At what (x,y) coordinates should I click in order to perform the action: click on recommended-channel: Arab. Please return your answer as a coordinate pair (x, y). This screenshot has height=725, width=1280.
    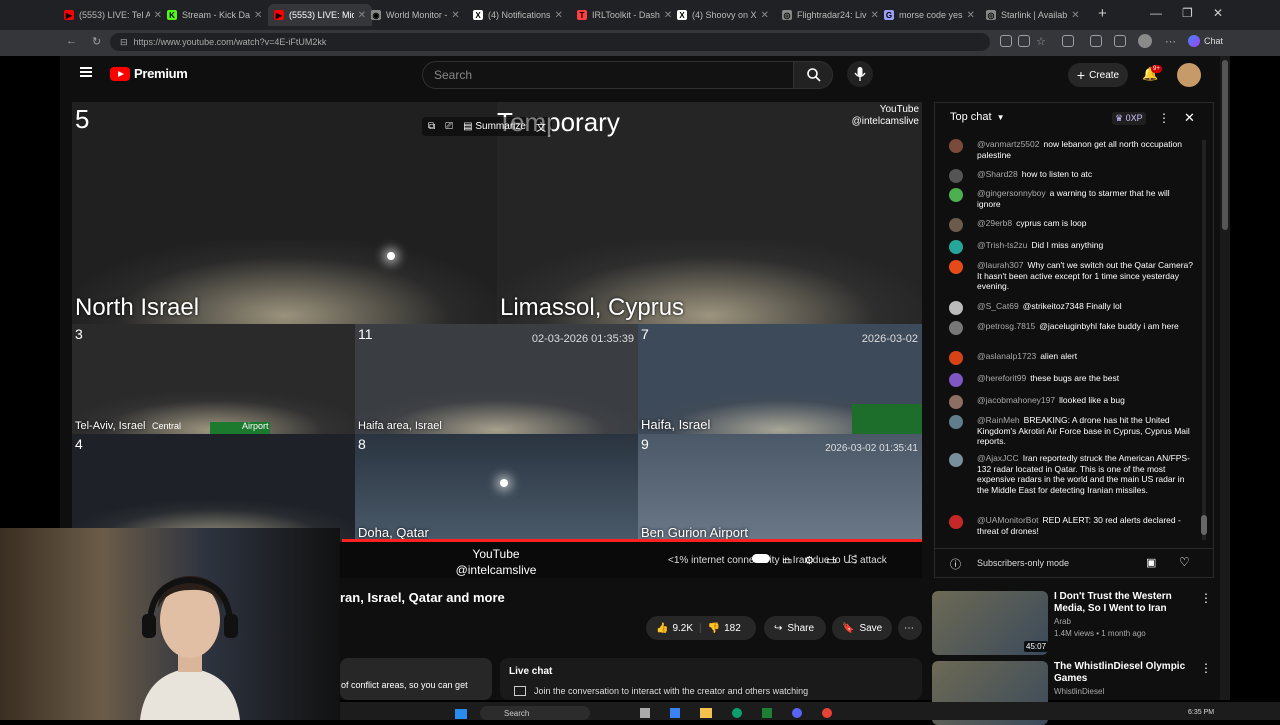
    Looking at the image, I should click on (1062, 621).